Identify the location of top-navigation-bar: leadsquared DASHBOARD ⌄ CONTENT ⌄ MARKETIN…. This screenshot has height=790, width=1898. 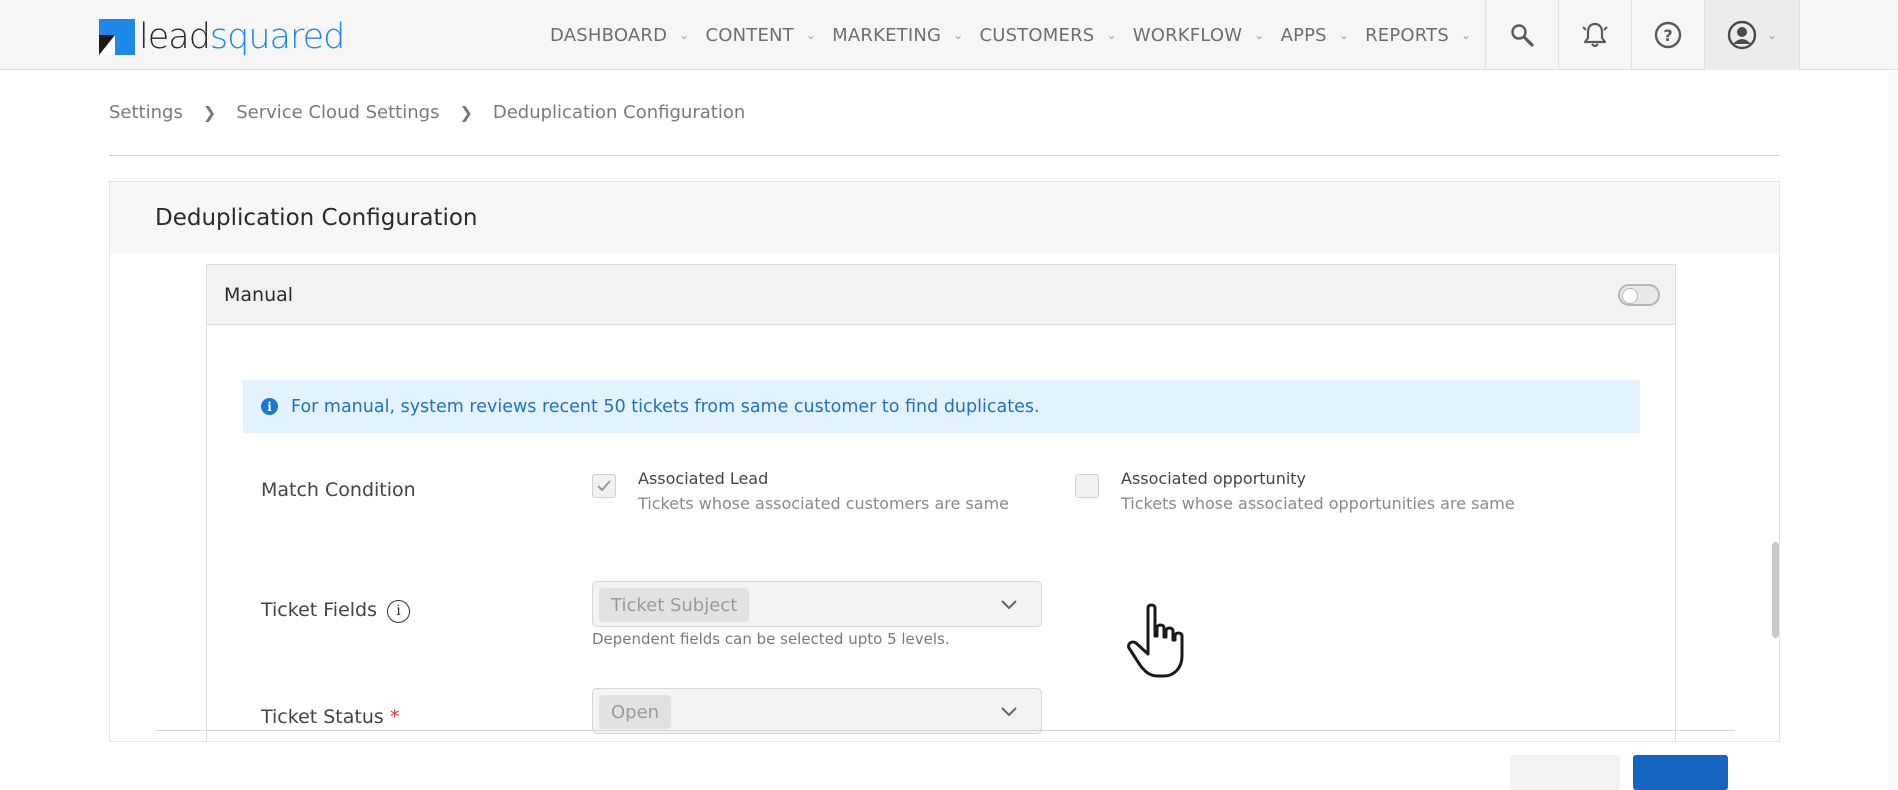
(949, 35).